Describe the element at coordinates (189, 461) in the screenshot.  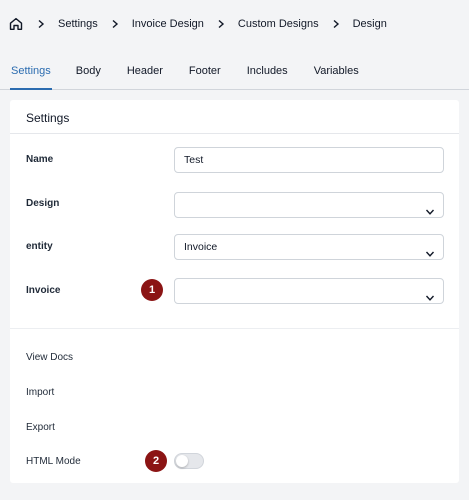
I see `html-mode-toggle` at that location.